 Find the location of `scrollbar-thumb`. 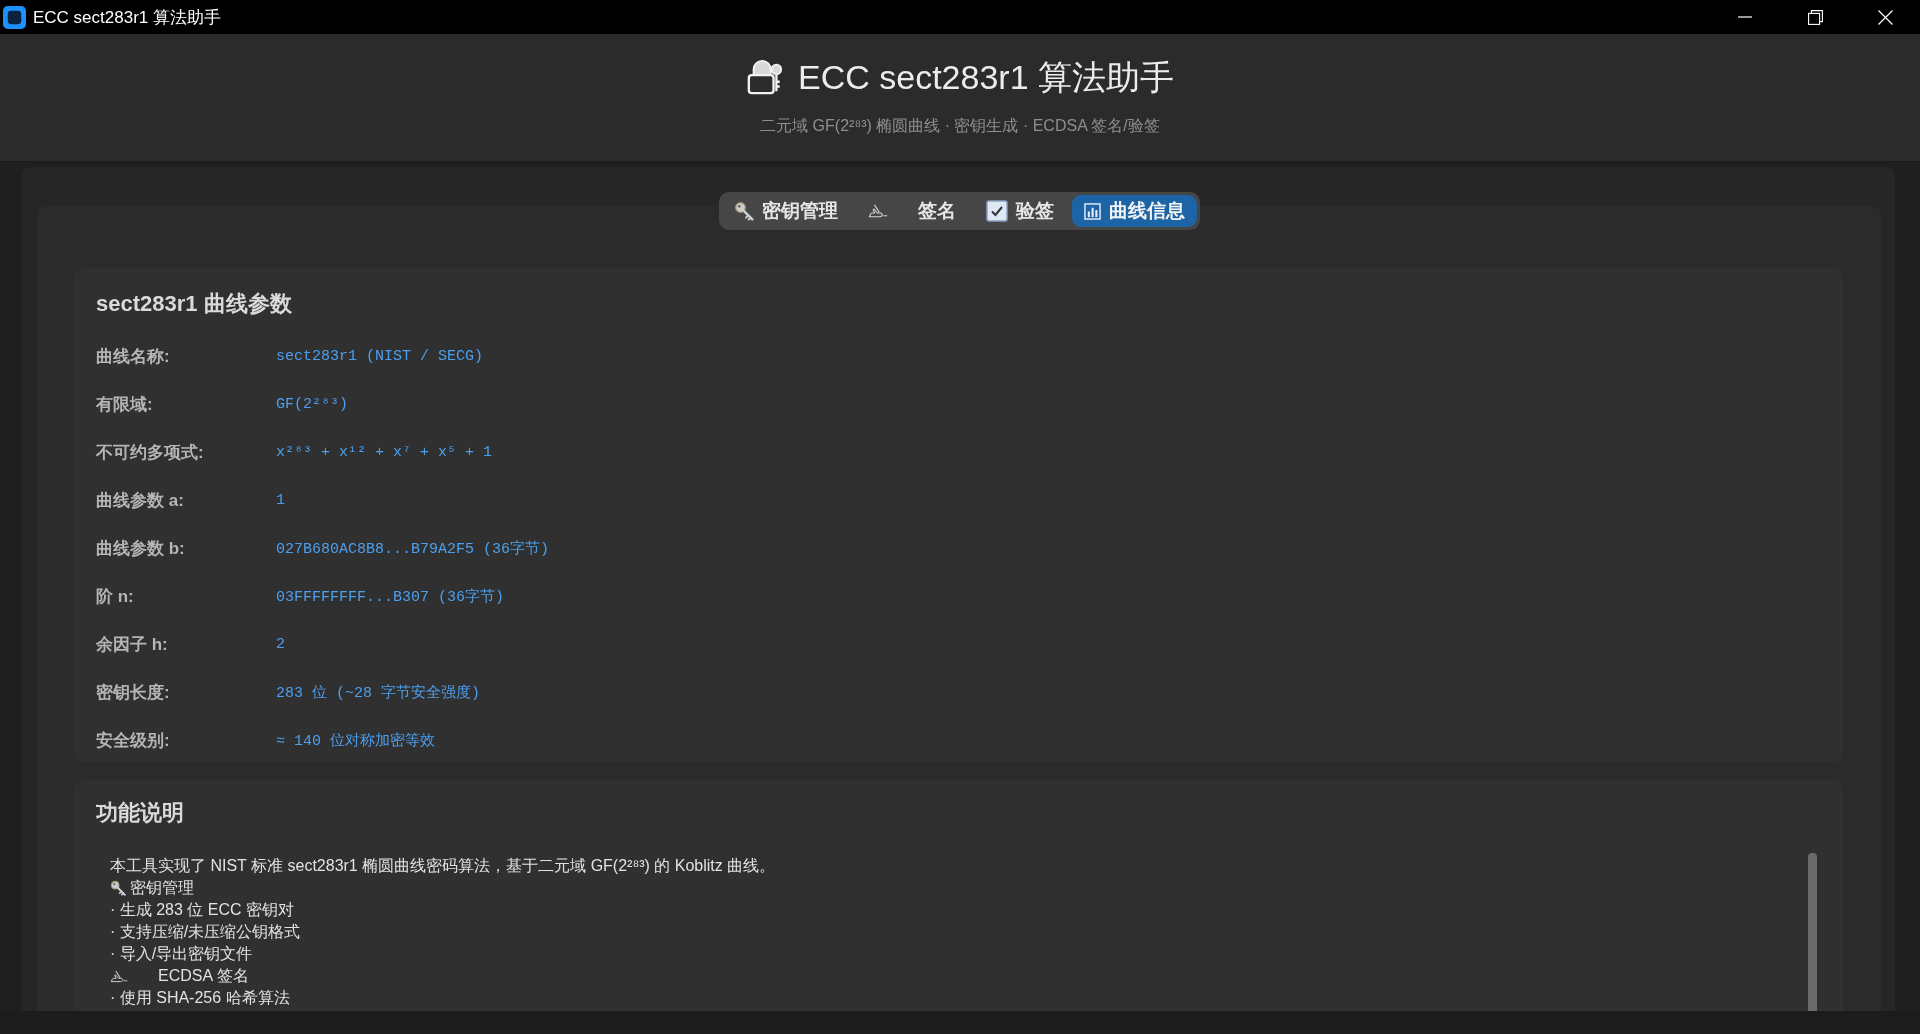

scrollbar-thumb is located at coordinates (1812, 932).